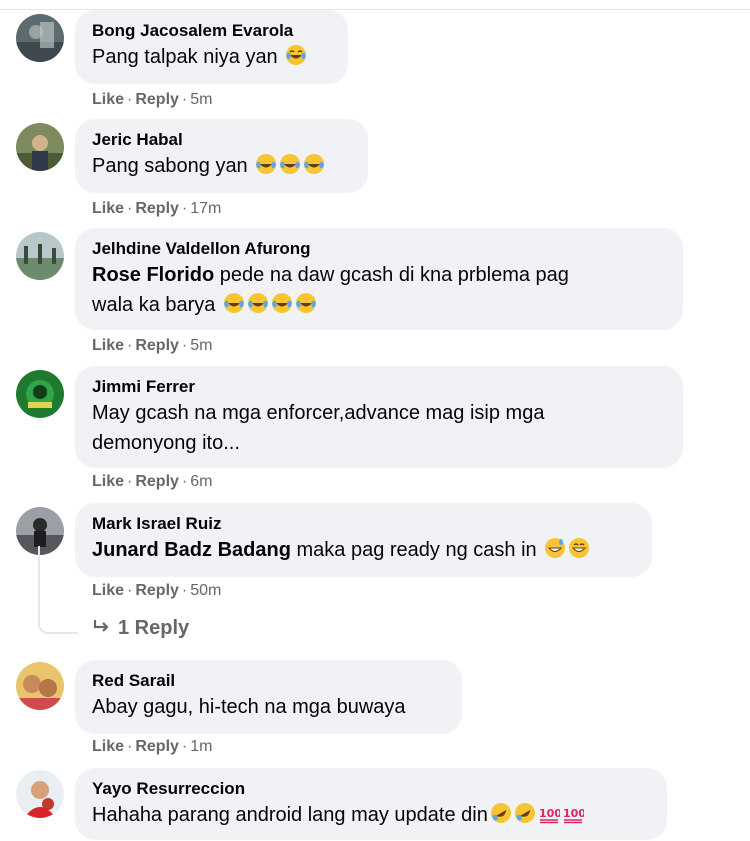  Describe the element at coordinates (211, 57) in the screenshot. I see `comment-text: Pang talpak niya yan` at that location.